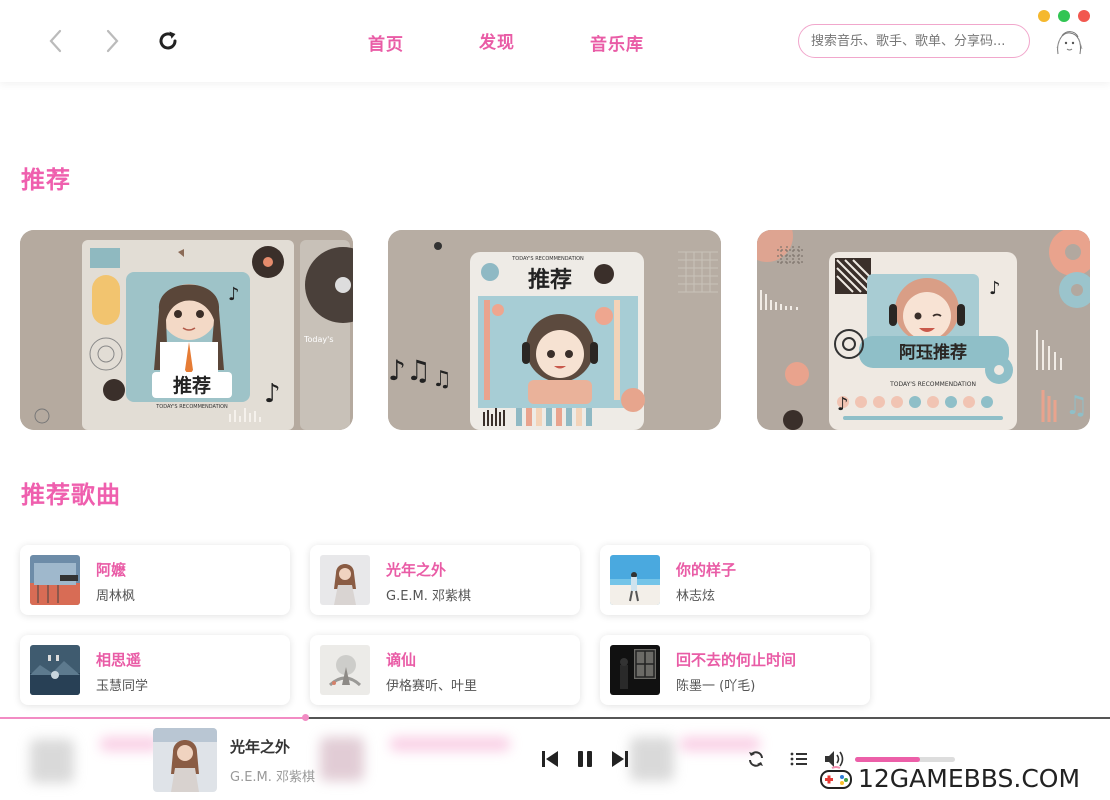 This screenshot has width=1110, height=800. Describe the element at coordinates (432, 686) in the screenshot. I see `song-artist-5: 伊格赛听、叶里` at that location.